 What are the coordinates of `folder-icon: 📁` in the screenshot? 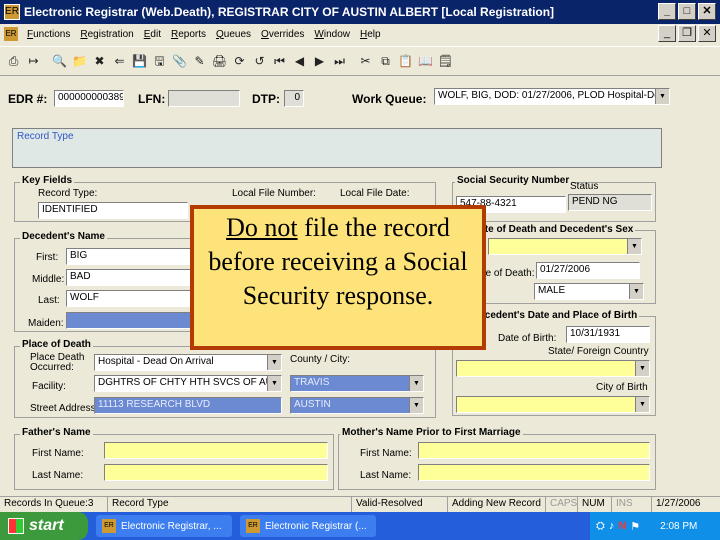 It's located at (79, 61).